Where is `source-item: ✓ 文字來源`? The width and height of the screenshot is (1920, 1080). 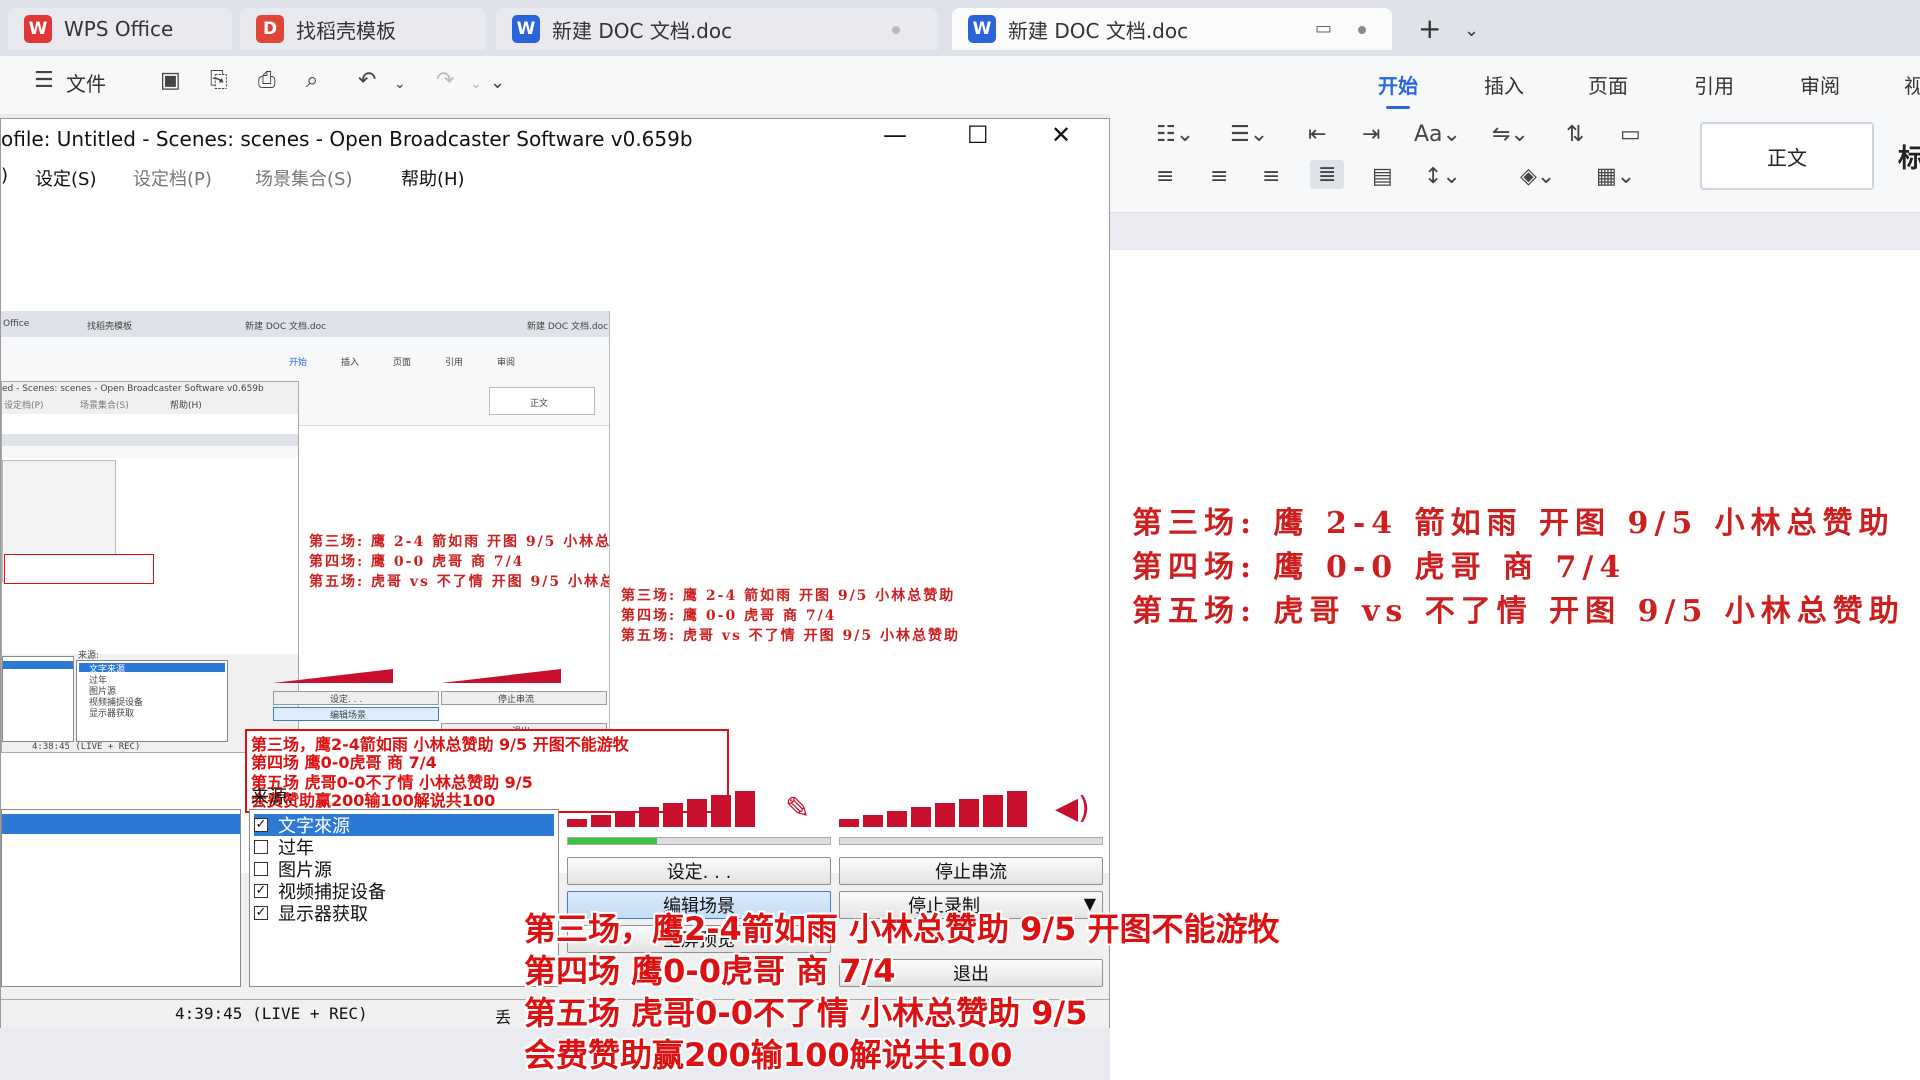 source-item: ✓ 文字來源 is located at coordinates (404, 825).